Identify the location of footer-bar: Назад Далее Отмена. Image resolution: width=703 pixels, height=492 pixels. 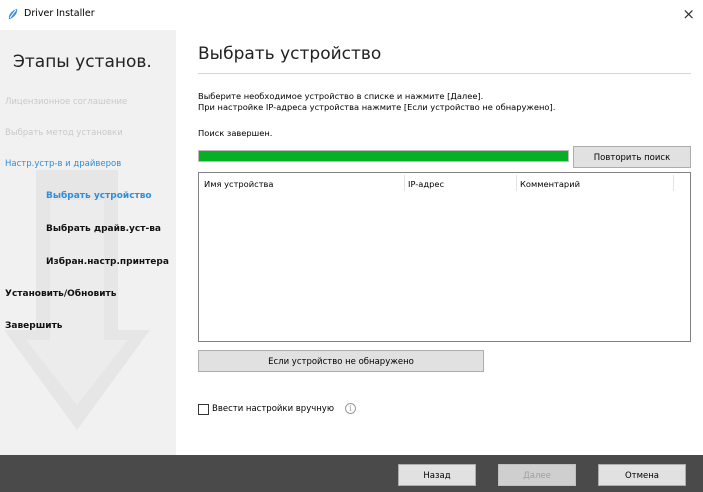
(351, 473).